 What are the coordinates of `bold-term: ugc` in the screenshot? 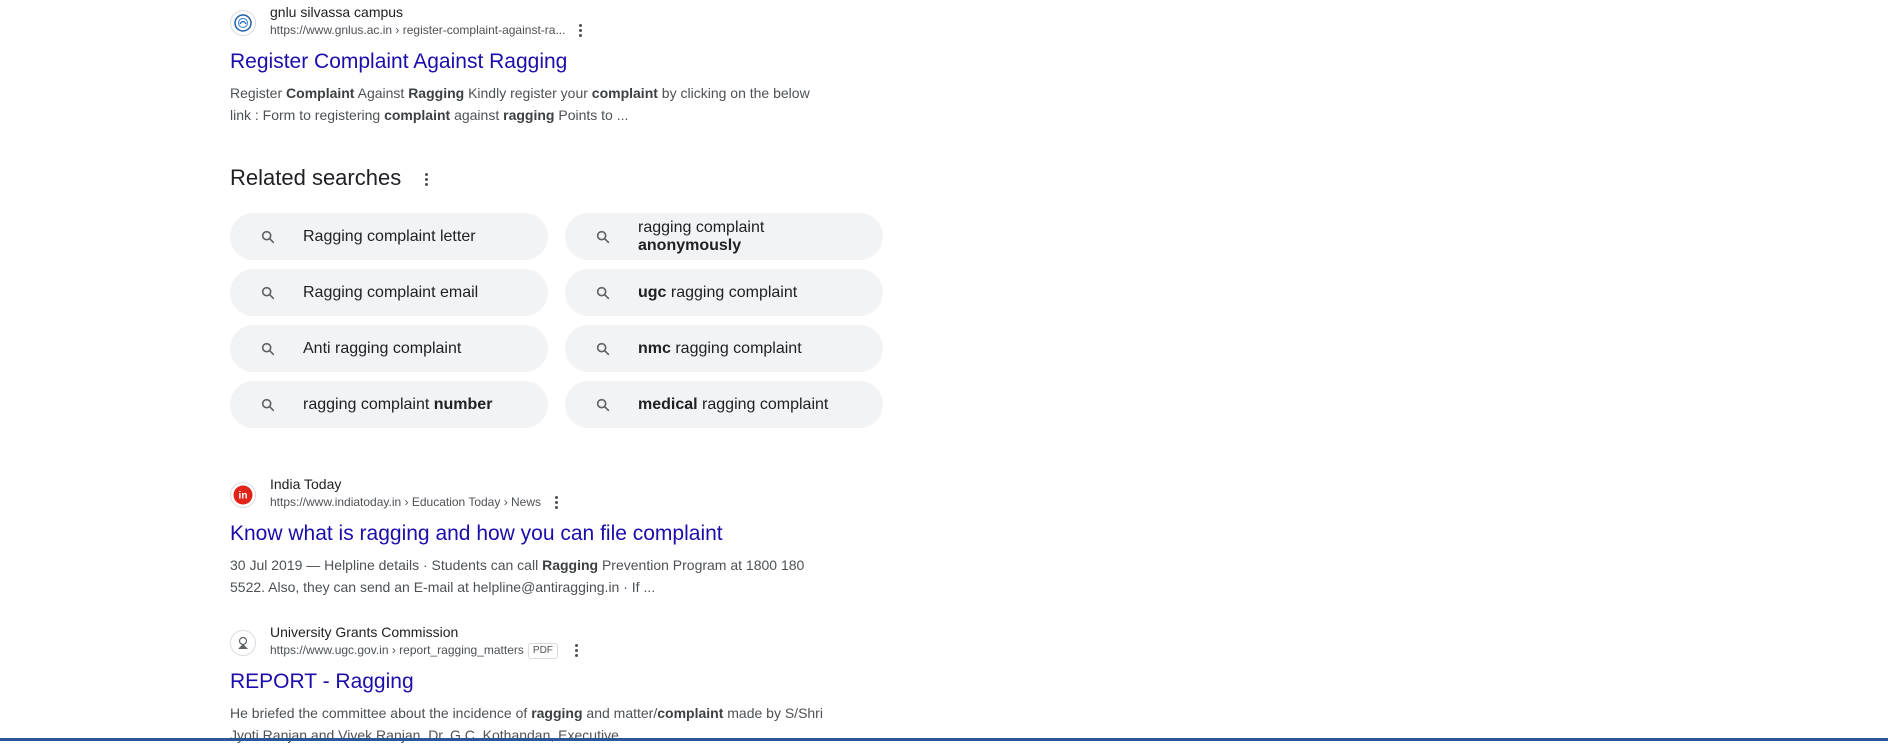 It's located at (652, 292).